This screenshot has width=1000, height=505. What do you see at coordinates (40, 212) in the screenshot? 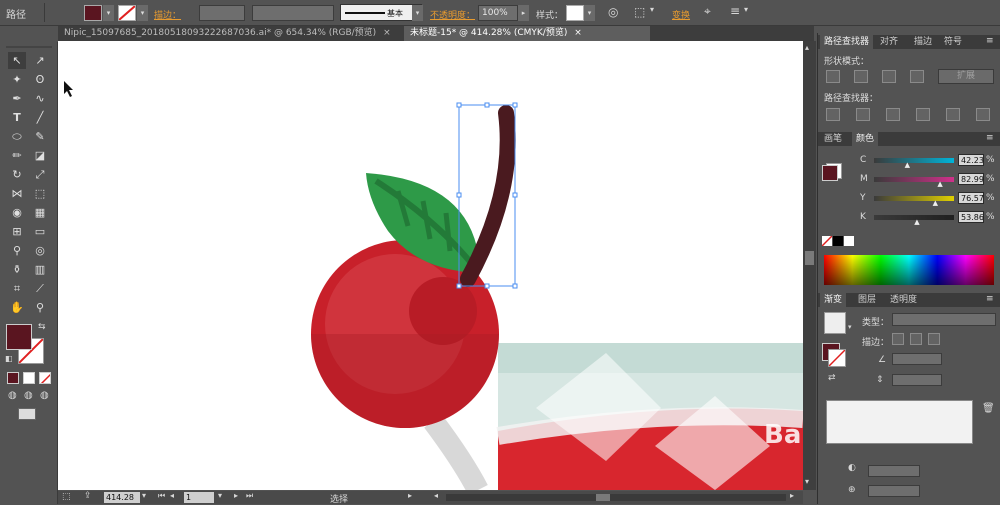
I see `perspective-grid-tool-icon: ▦` at bounding box center [40, 212].